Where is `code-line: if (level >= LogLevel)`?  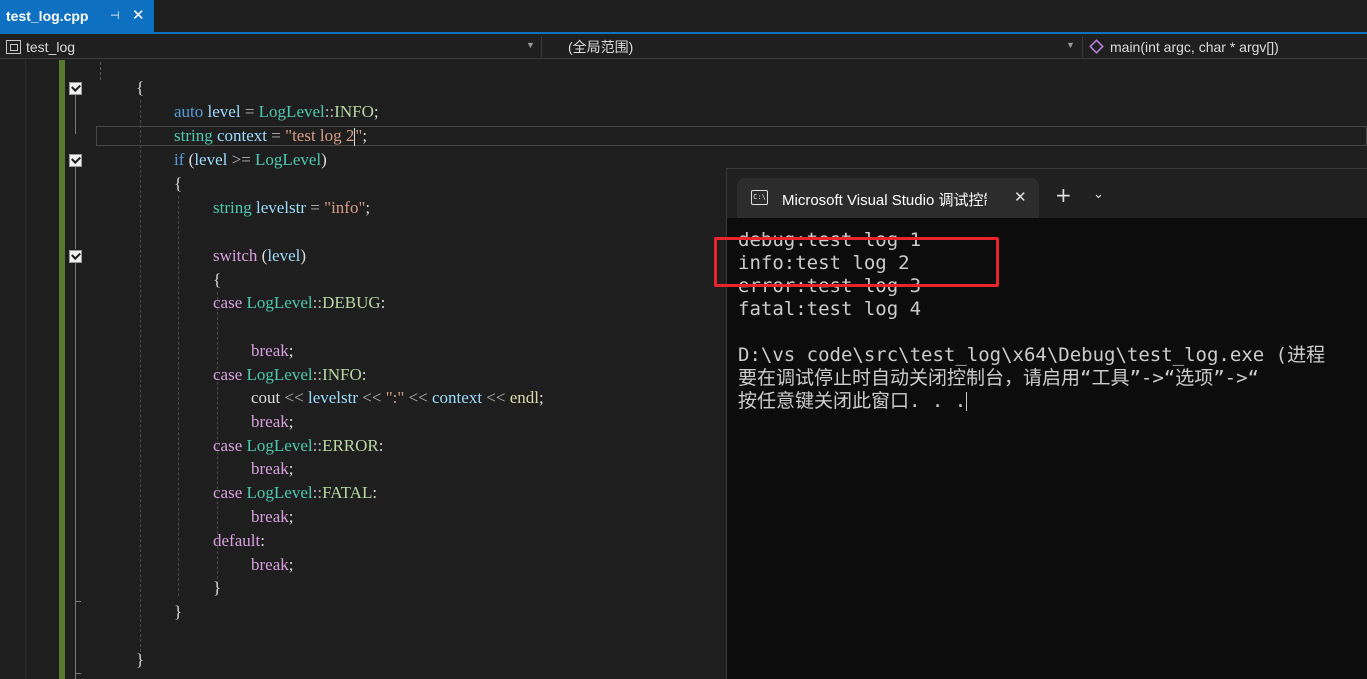
code-line: if (level >= LogLevel) is located at coordinates (250, 160).